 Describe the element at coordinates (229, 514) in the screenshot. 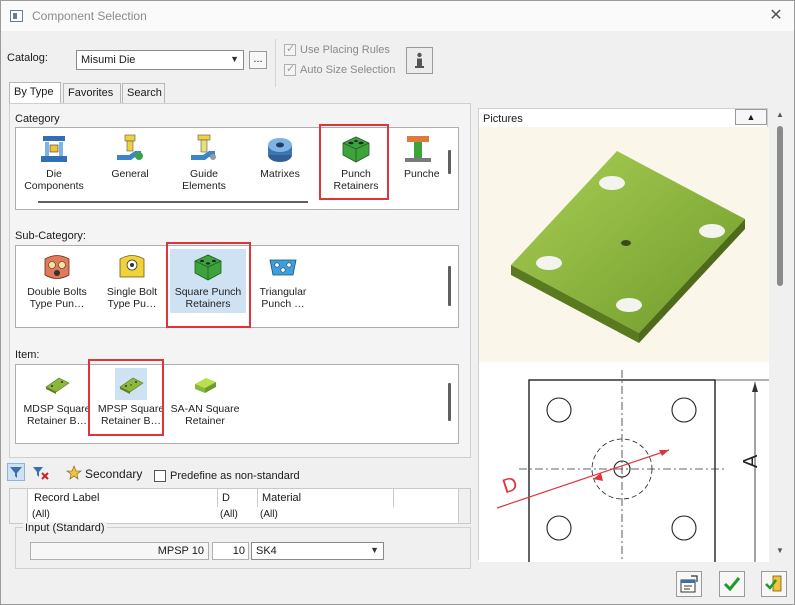

I see `filter-d: (All)` at that location.